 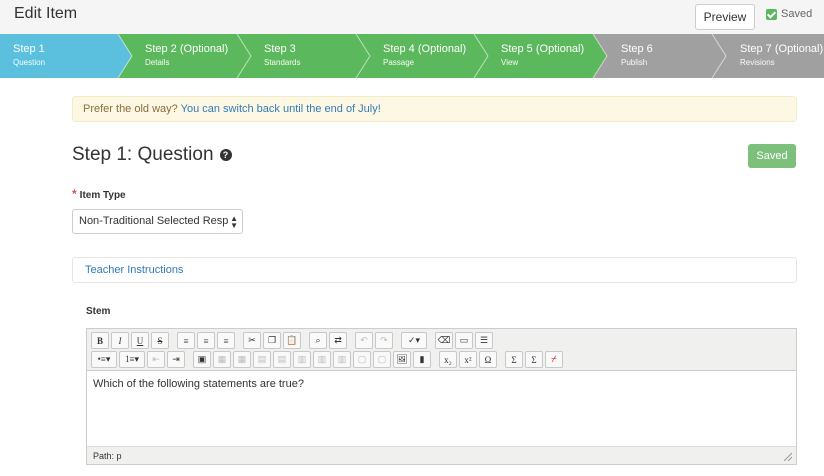 What do you see at coordinates (226, 340) in the screenshot?
I see `align-right-icon: ≡` at bounding box center [226, 340].